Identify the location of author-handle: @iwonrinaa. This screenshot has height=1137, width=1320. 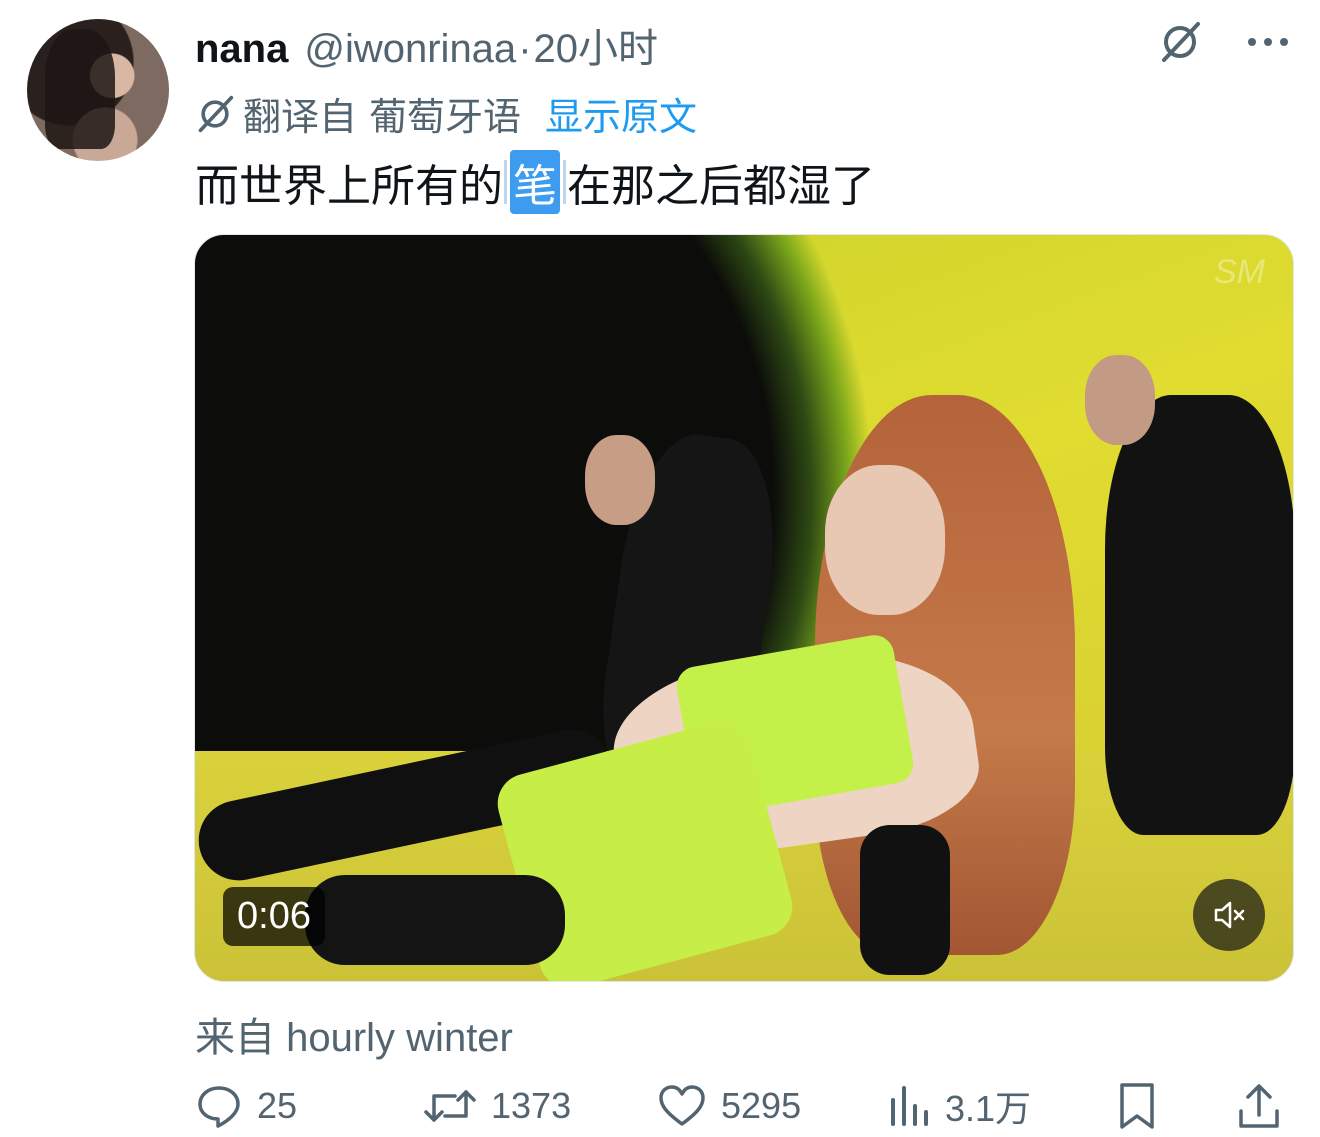
(410, 49).